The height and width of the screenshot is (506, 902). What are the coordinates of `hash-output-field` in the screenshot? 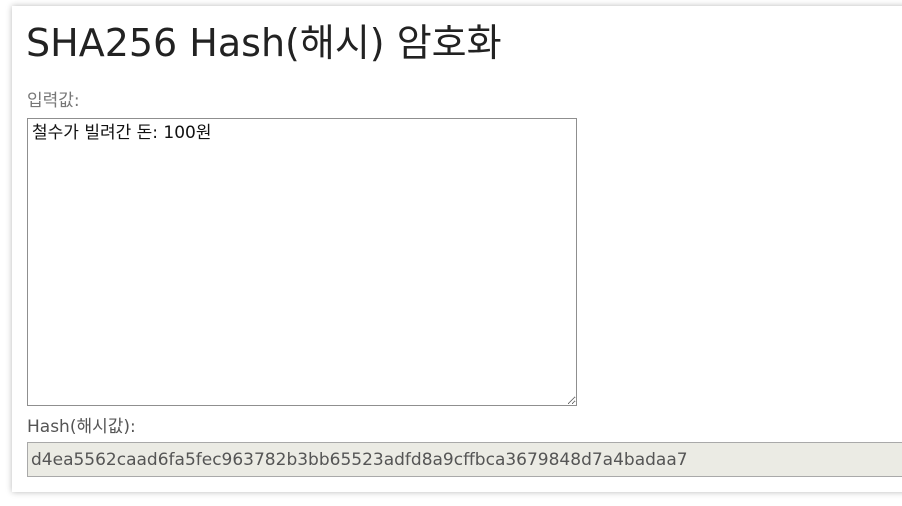 It's located at (464, 459).